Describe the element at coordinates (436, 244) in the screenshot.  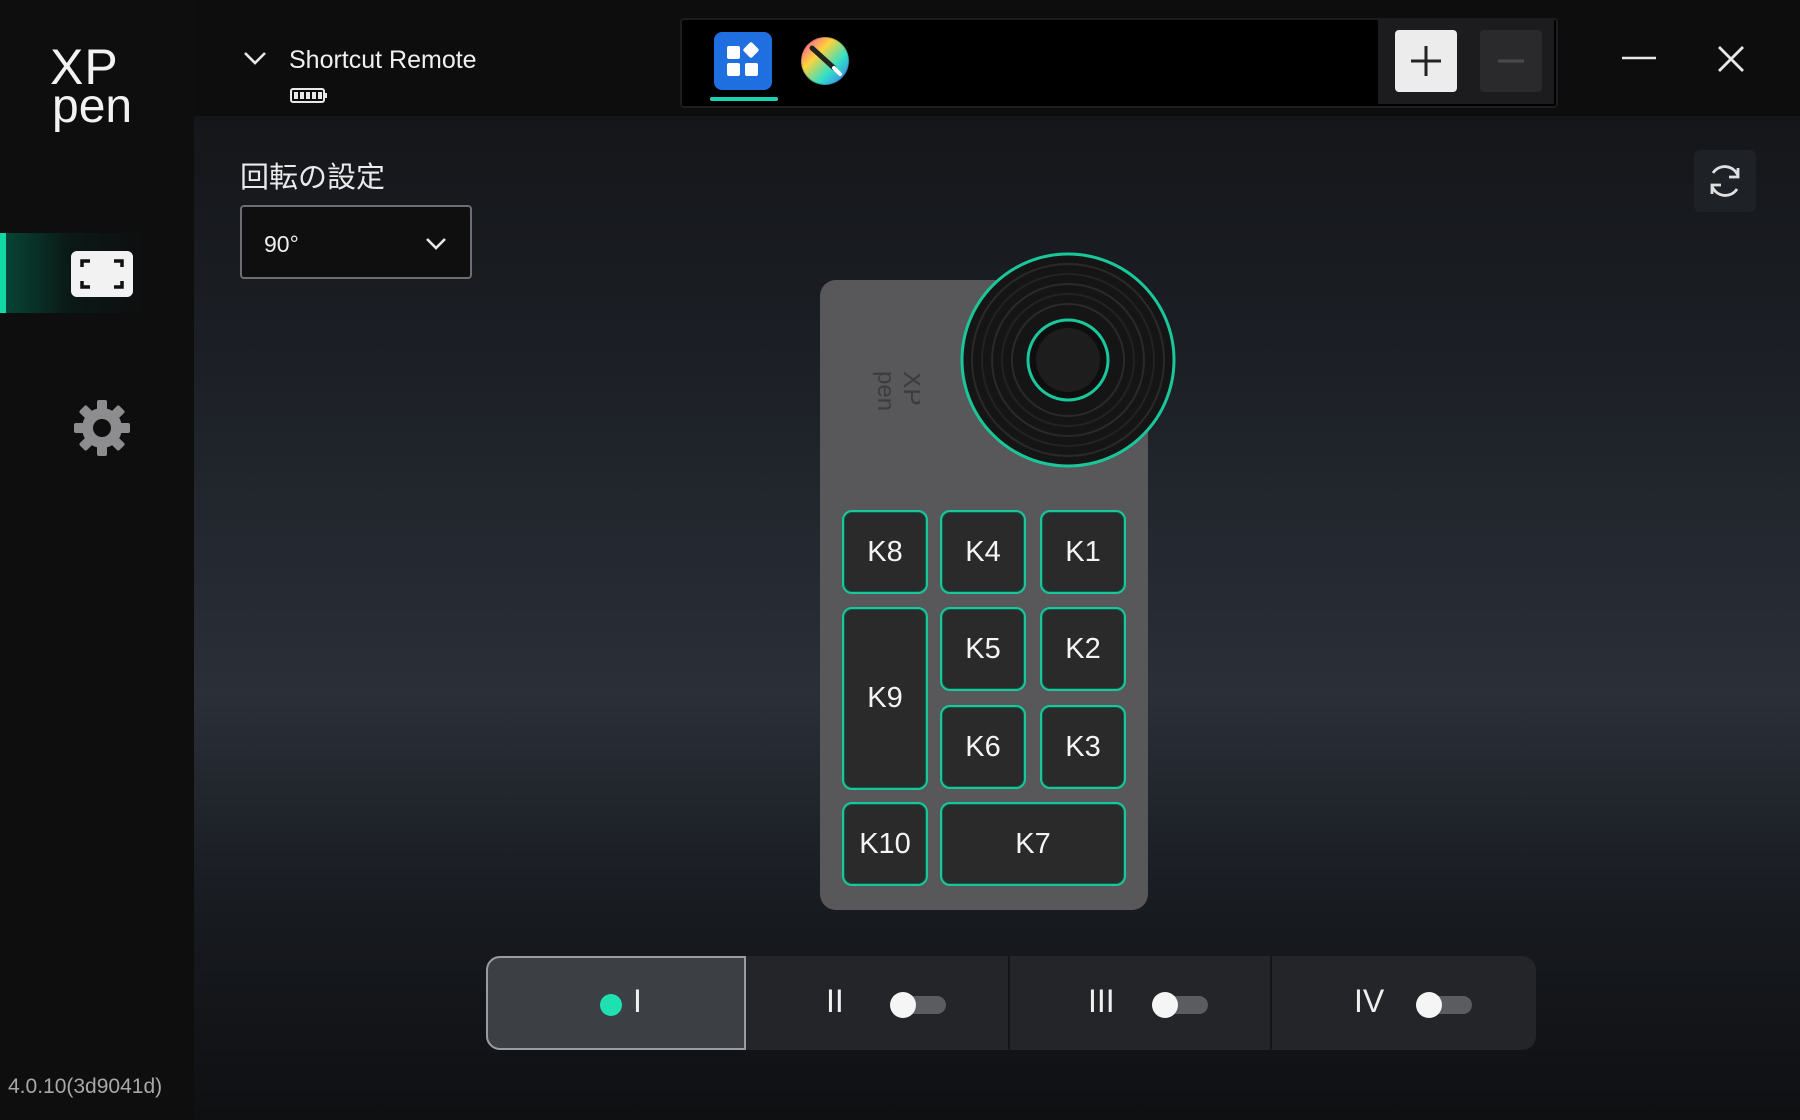
I see `chevron-down-icon` at that location.